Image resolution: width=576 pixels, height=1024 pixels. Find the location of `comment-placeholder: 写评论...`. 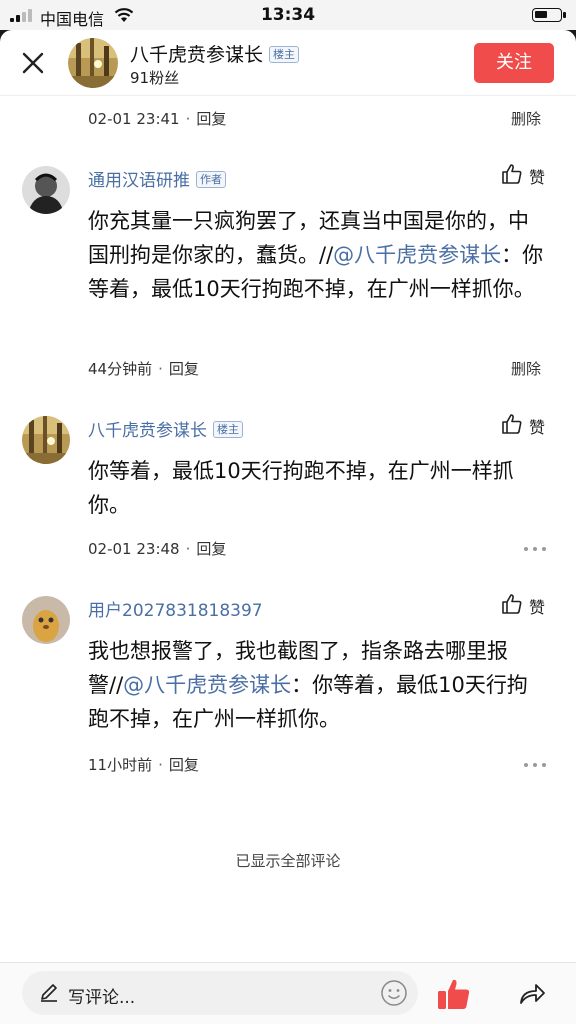

comment-placeholder: 写评论... is located at coordinates (102, 998).